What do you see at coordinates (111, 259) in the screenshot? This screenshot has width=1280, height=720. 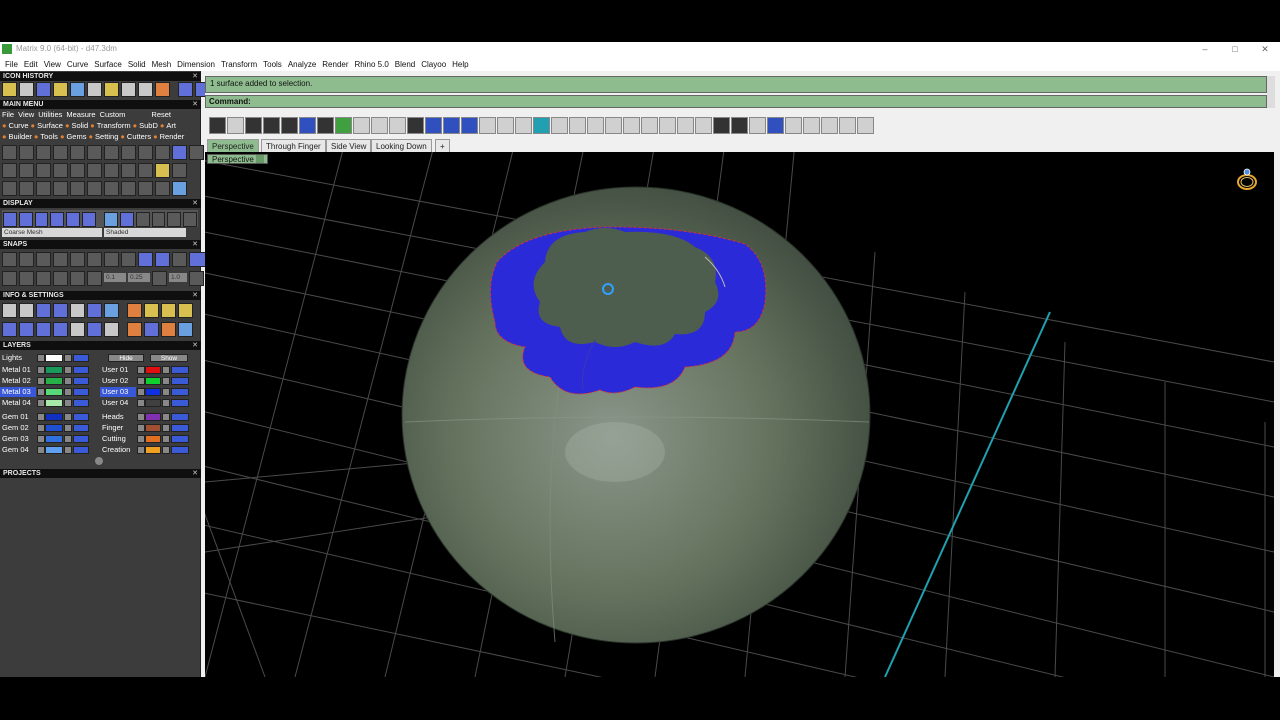 I see `snap-perp-icon` at bounding box center [111, 259].